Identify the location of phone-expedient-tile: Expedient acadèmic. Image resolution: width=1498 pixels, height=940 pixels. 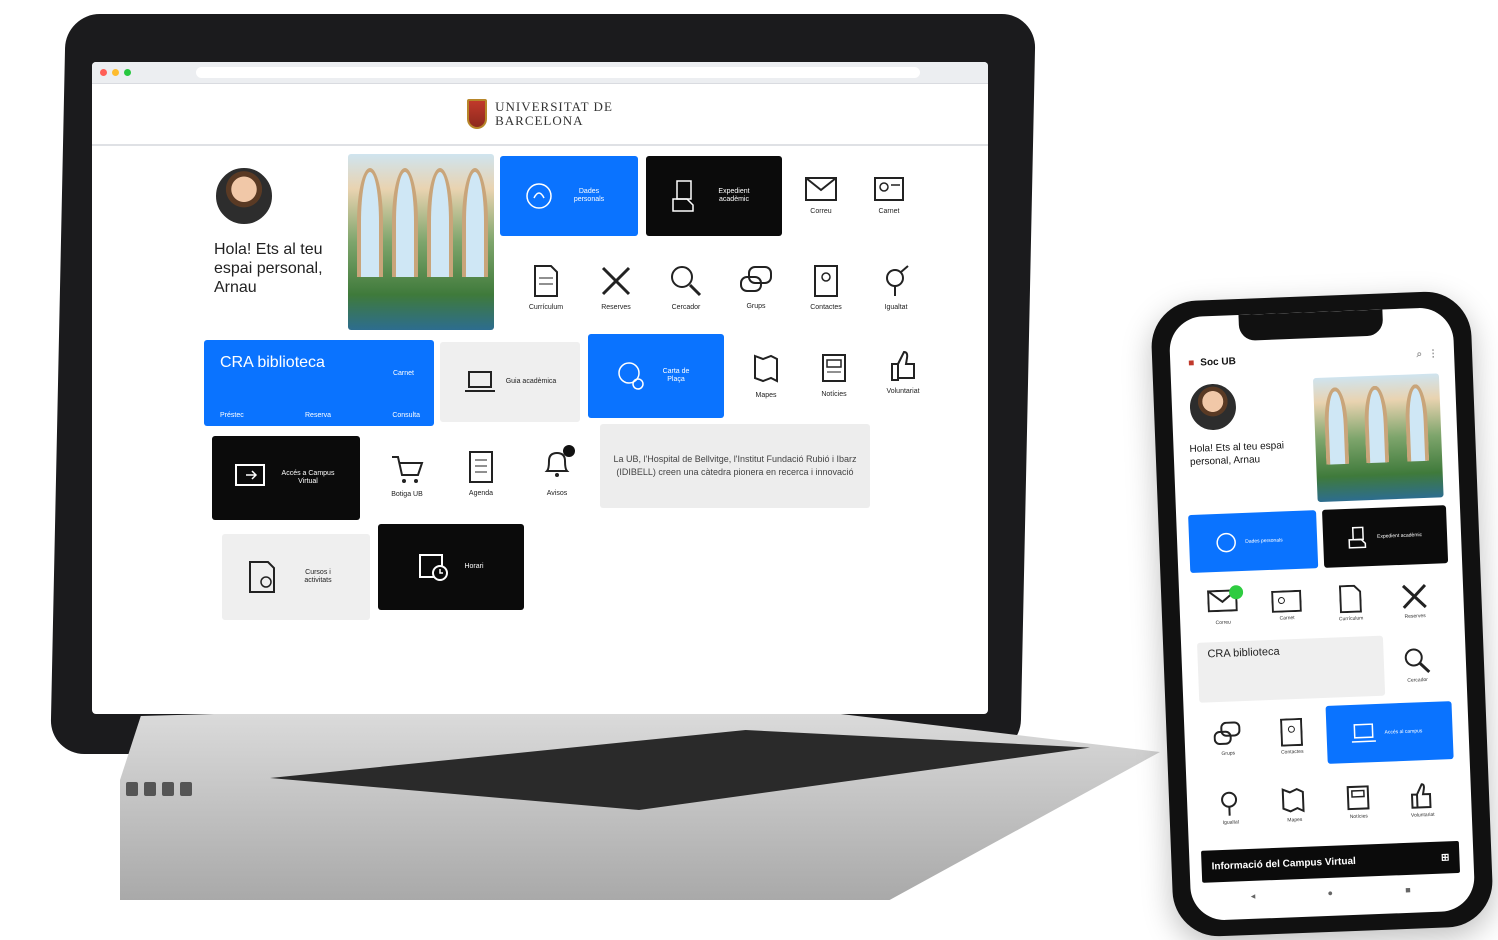
(1385, 536).